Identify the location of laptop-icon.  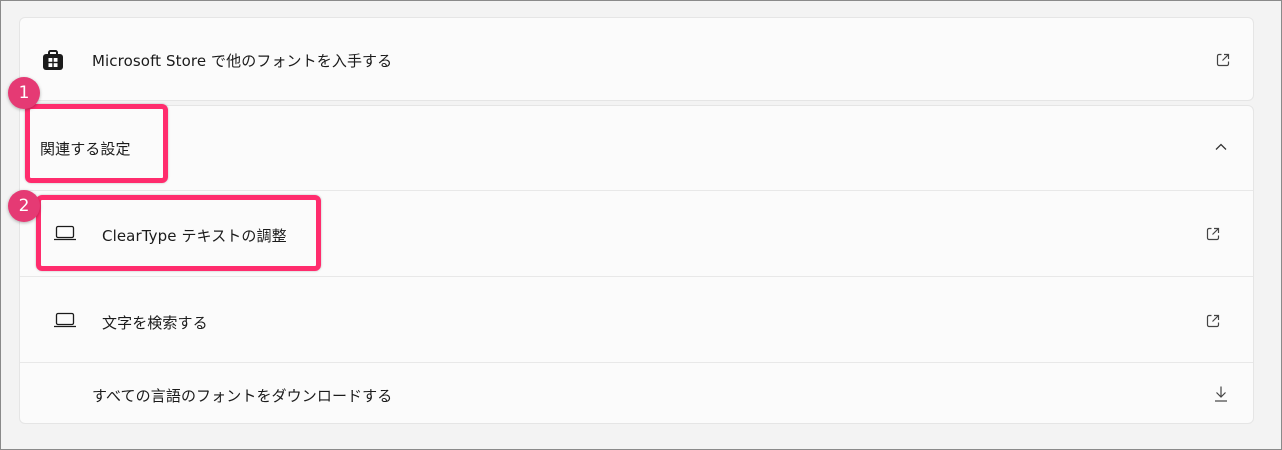
(65, 320).